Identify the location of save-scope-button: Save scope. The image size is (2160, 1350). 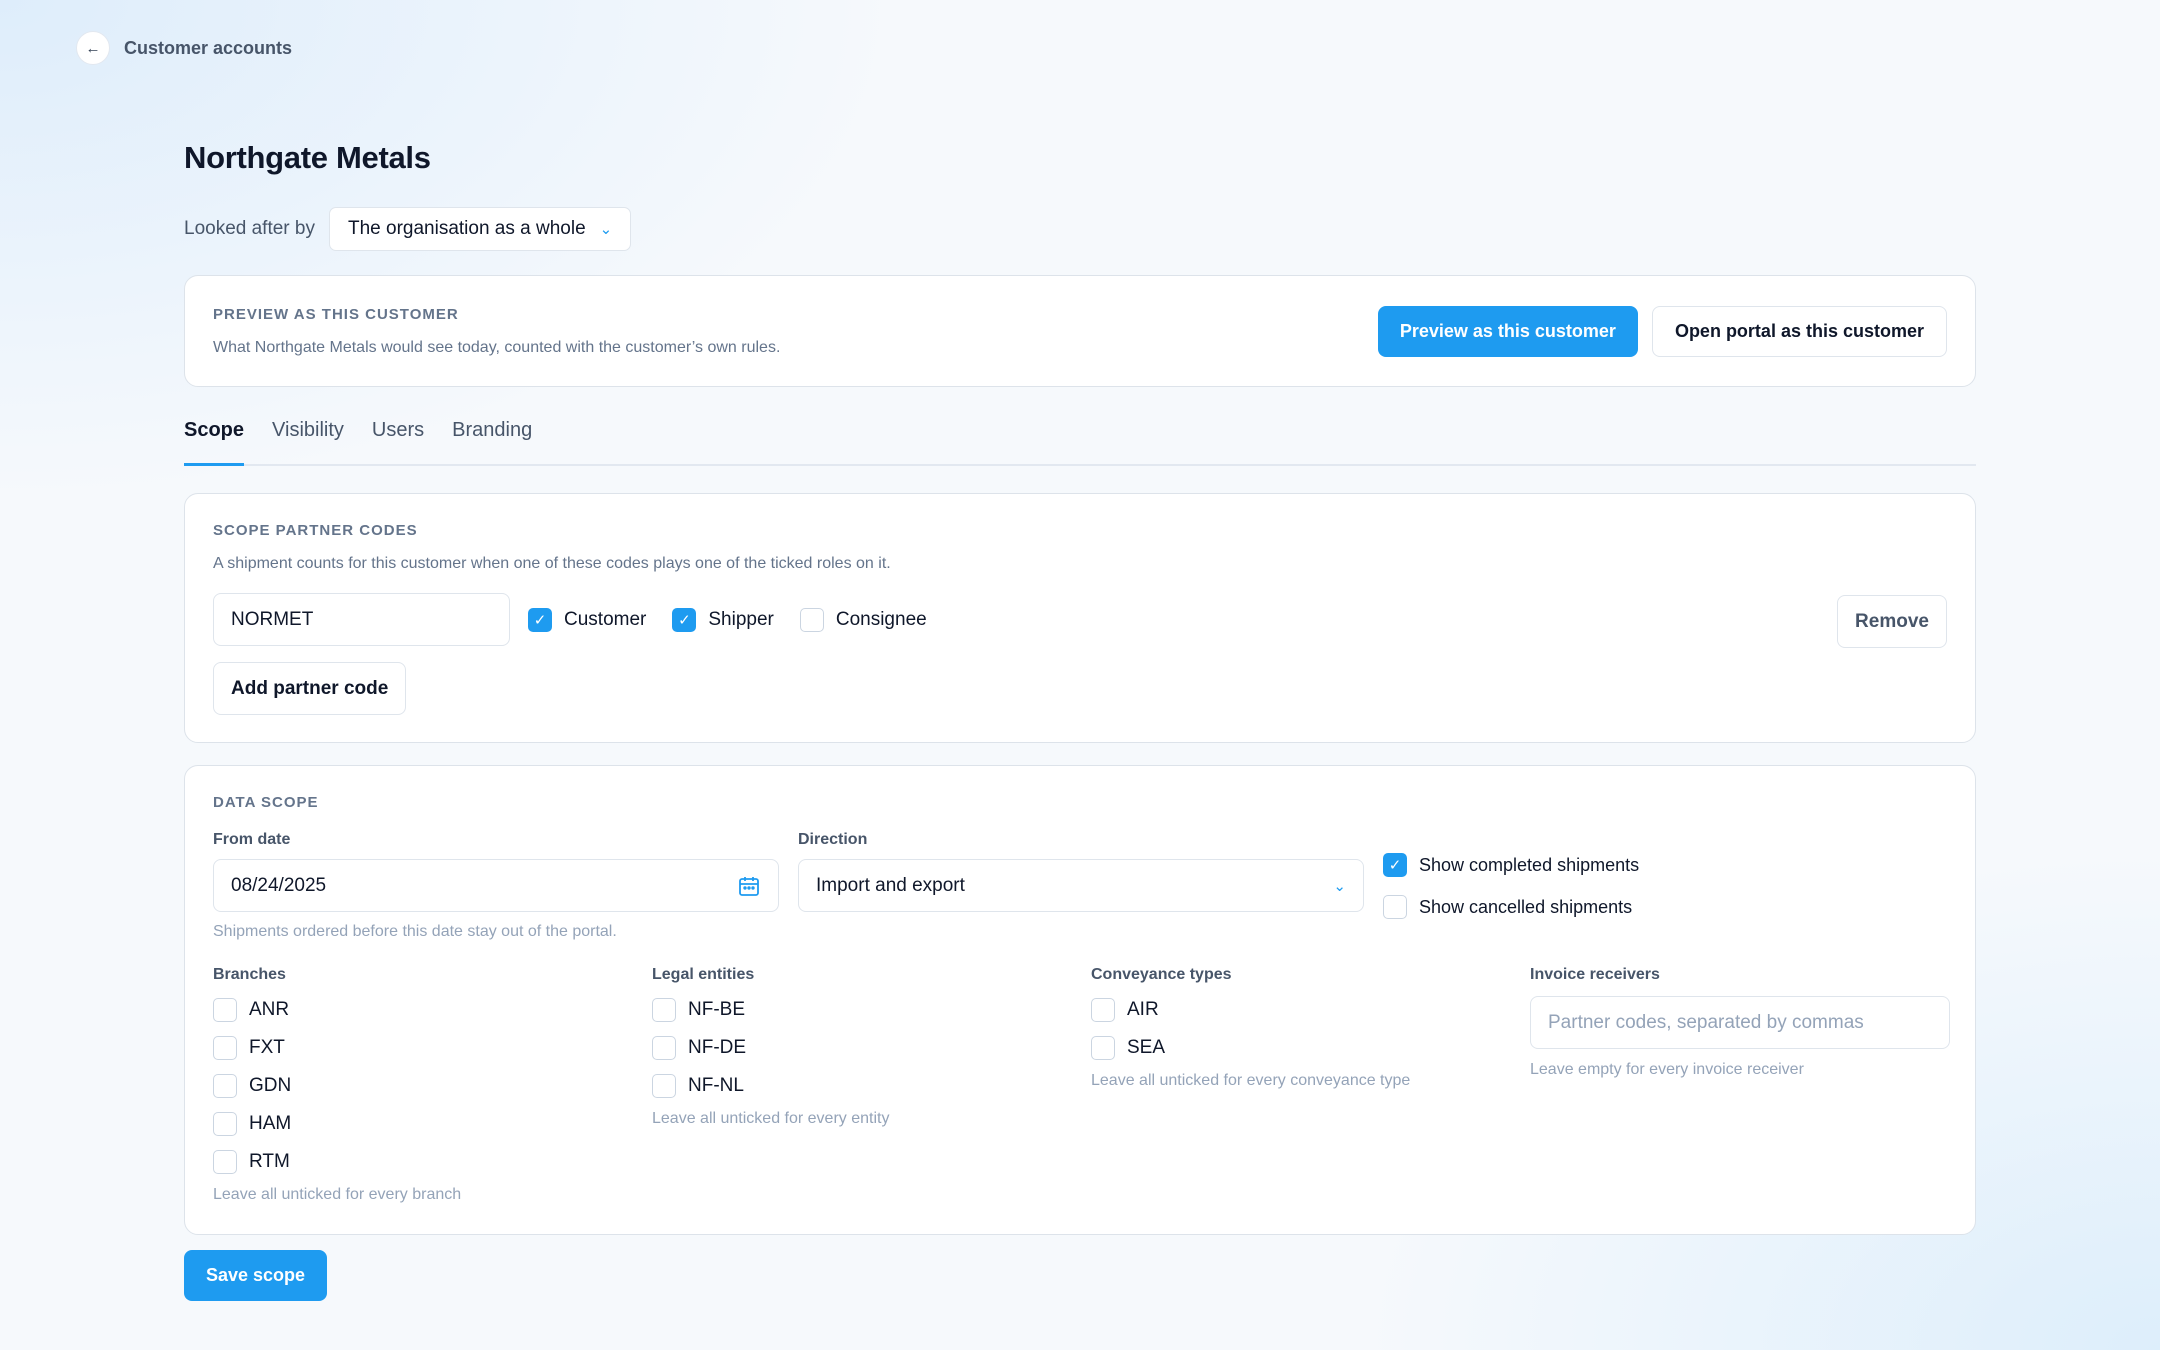
(256, 1275).